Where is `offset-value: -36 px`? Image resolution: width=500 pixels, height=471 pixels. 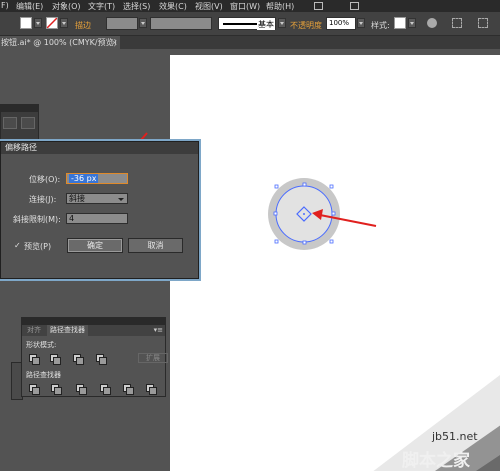
offset-value: -36 px is located at coordinates (84, 178).